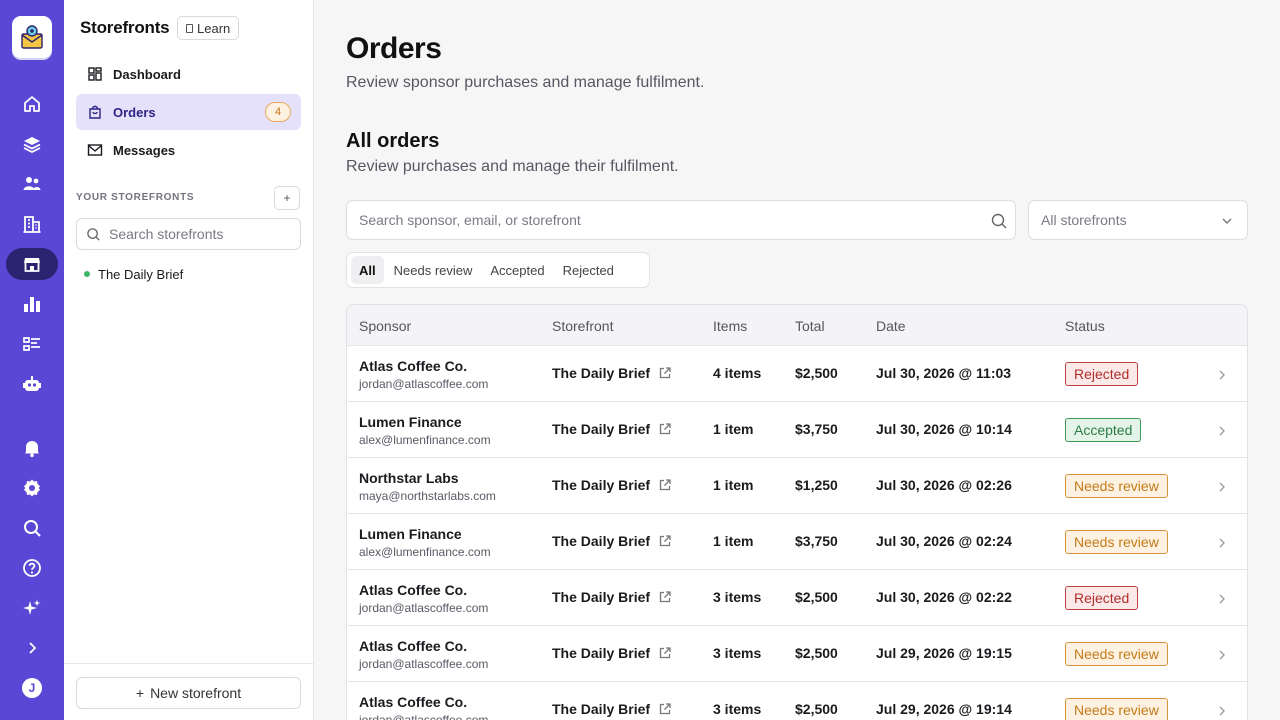  What do you see at coordinates (199, 234) in the screenshot?
I see `storefront-search-input` at bounding box center [199, 234].